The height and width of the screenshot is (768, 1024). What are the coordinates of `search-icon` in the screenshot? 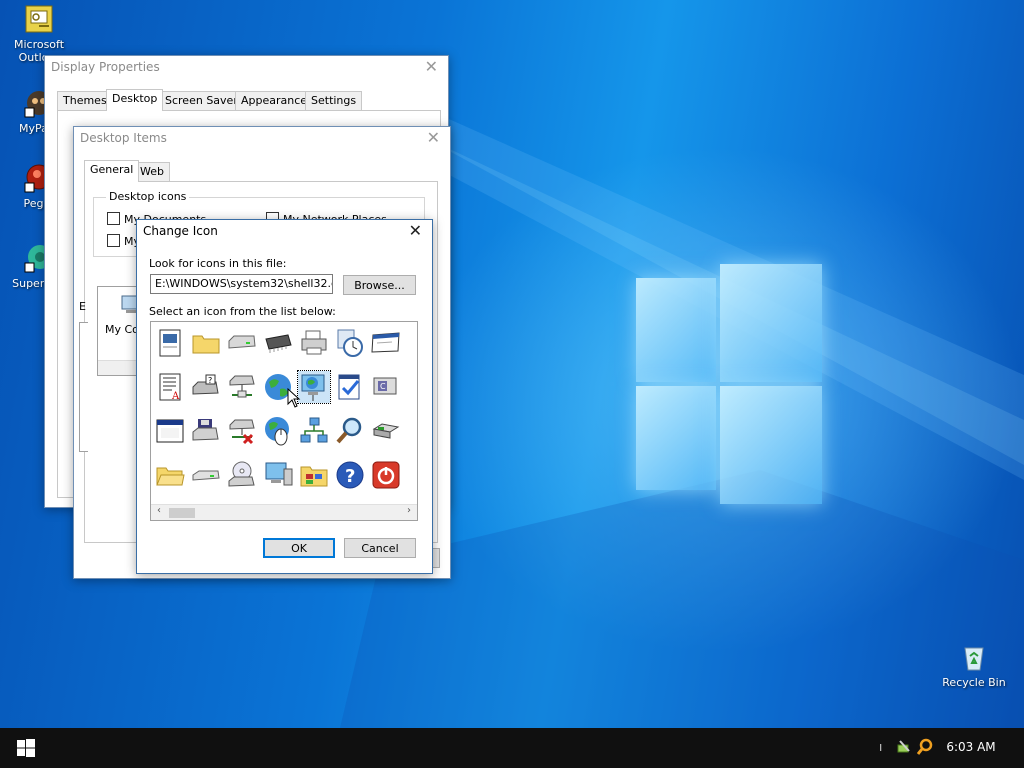 It's located at (925, 747).